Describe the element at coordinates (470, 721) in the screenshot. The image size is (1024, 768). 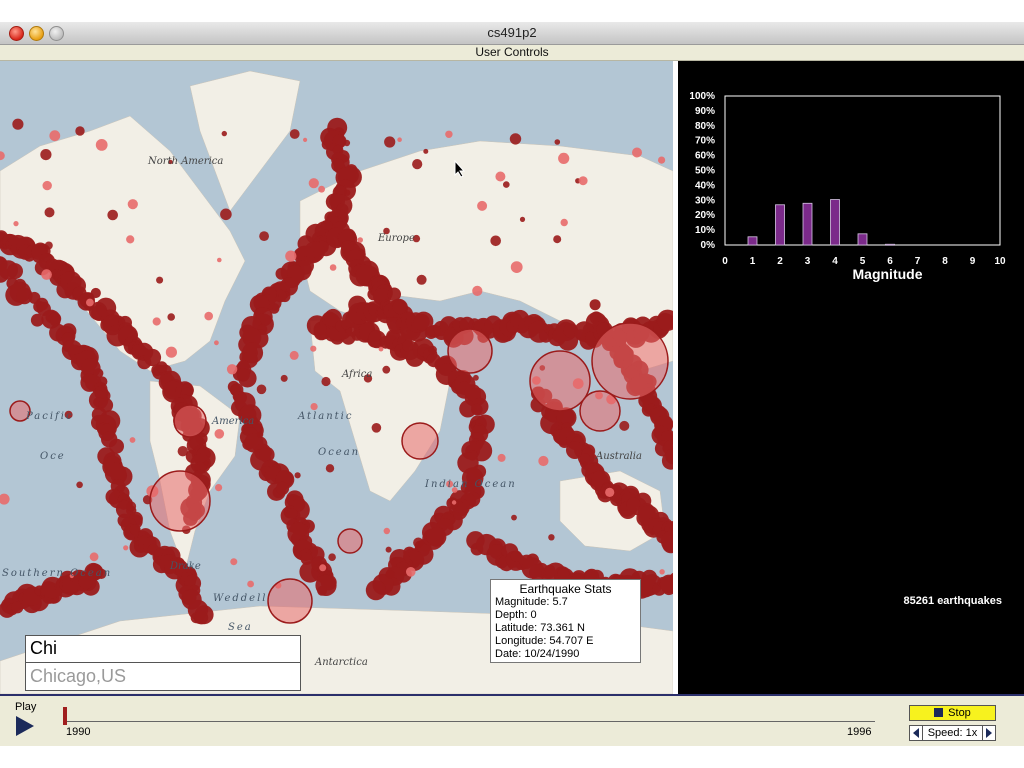
I see `timeline-track` at that location.